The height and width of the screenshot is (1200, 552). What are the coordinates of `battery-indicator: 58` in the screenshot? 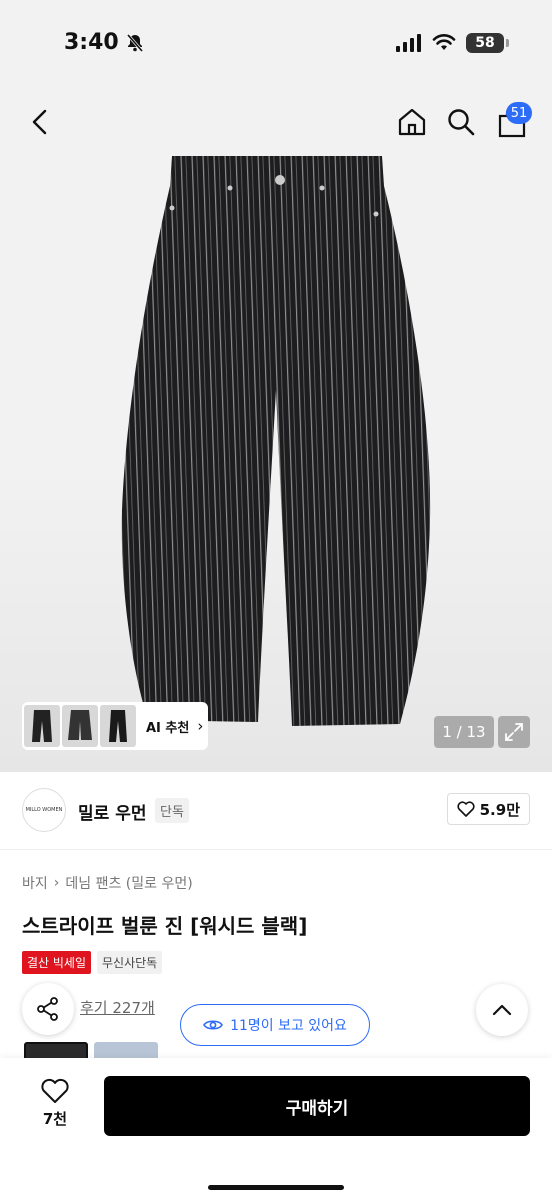 It's located at (487, 43).